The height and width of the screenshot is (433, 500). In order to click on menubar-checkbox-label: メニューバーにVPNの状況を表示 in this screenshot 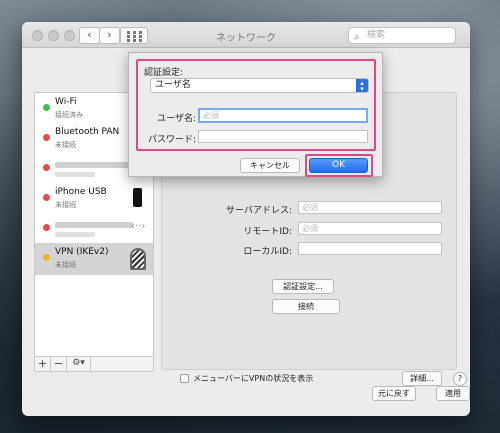, I will do `click(253, 378)`.